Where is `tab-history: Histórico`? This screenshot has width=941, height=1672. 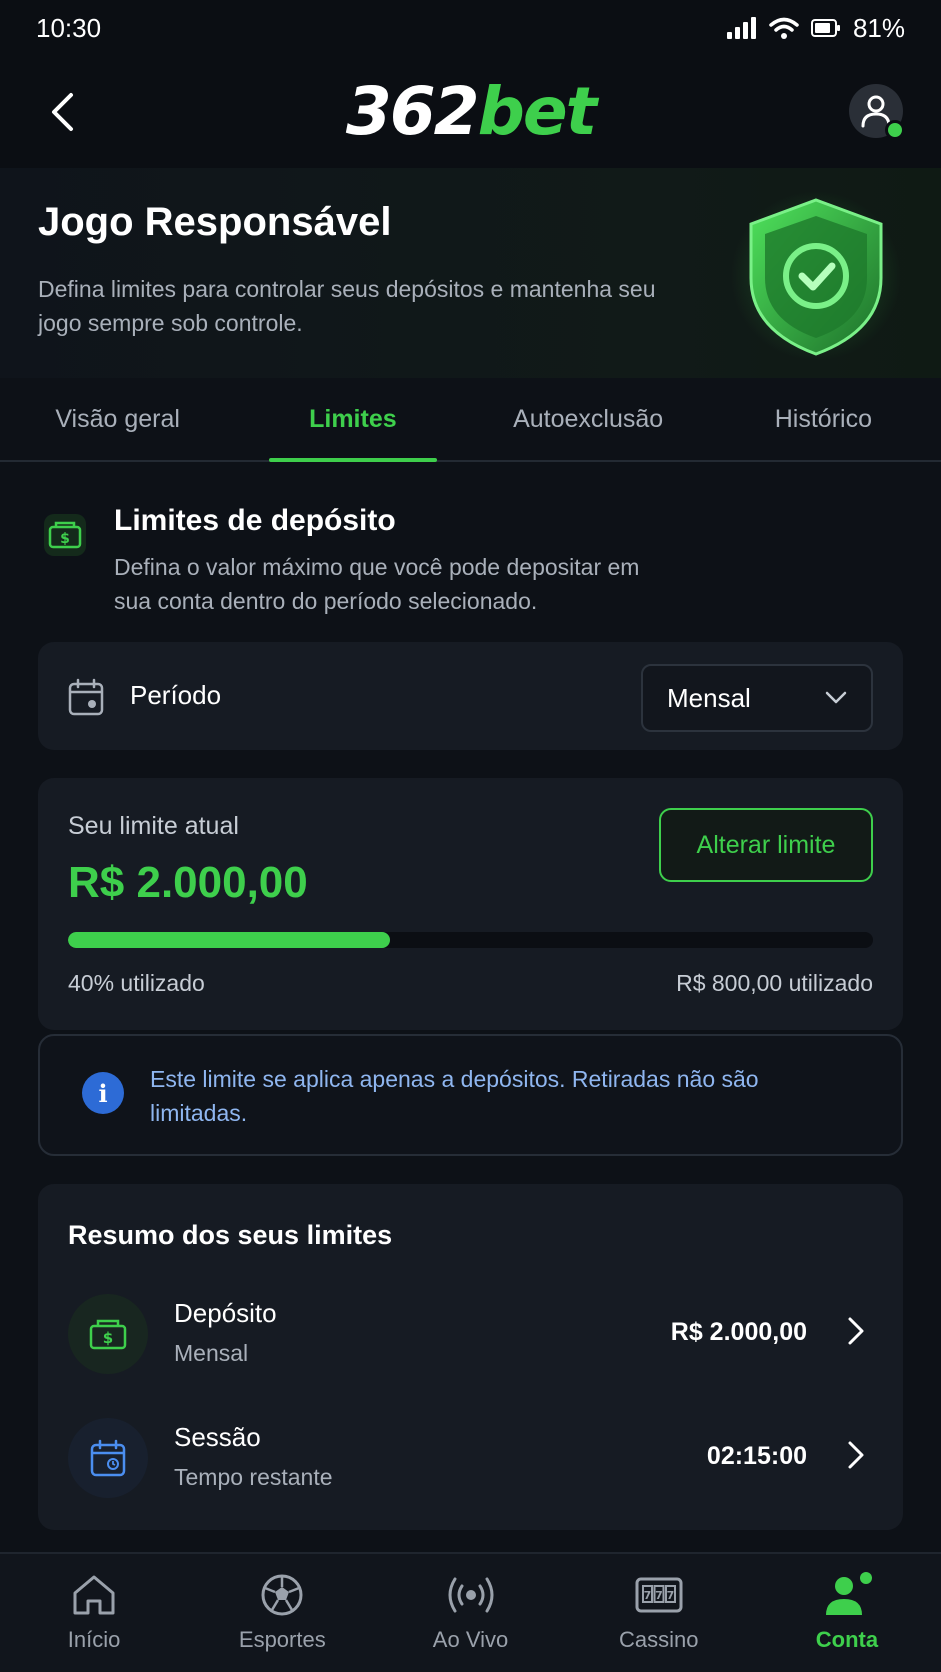 tab-history: Histórico is located at coordinates (823, 419).